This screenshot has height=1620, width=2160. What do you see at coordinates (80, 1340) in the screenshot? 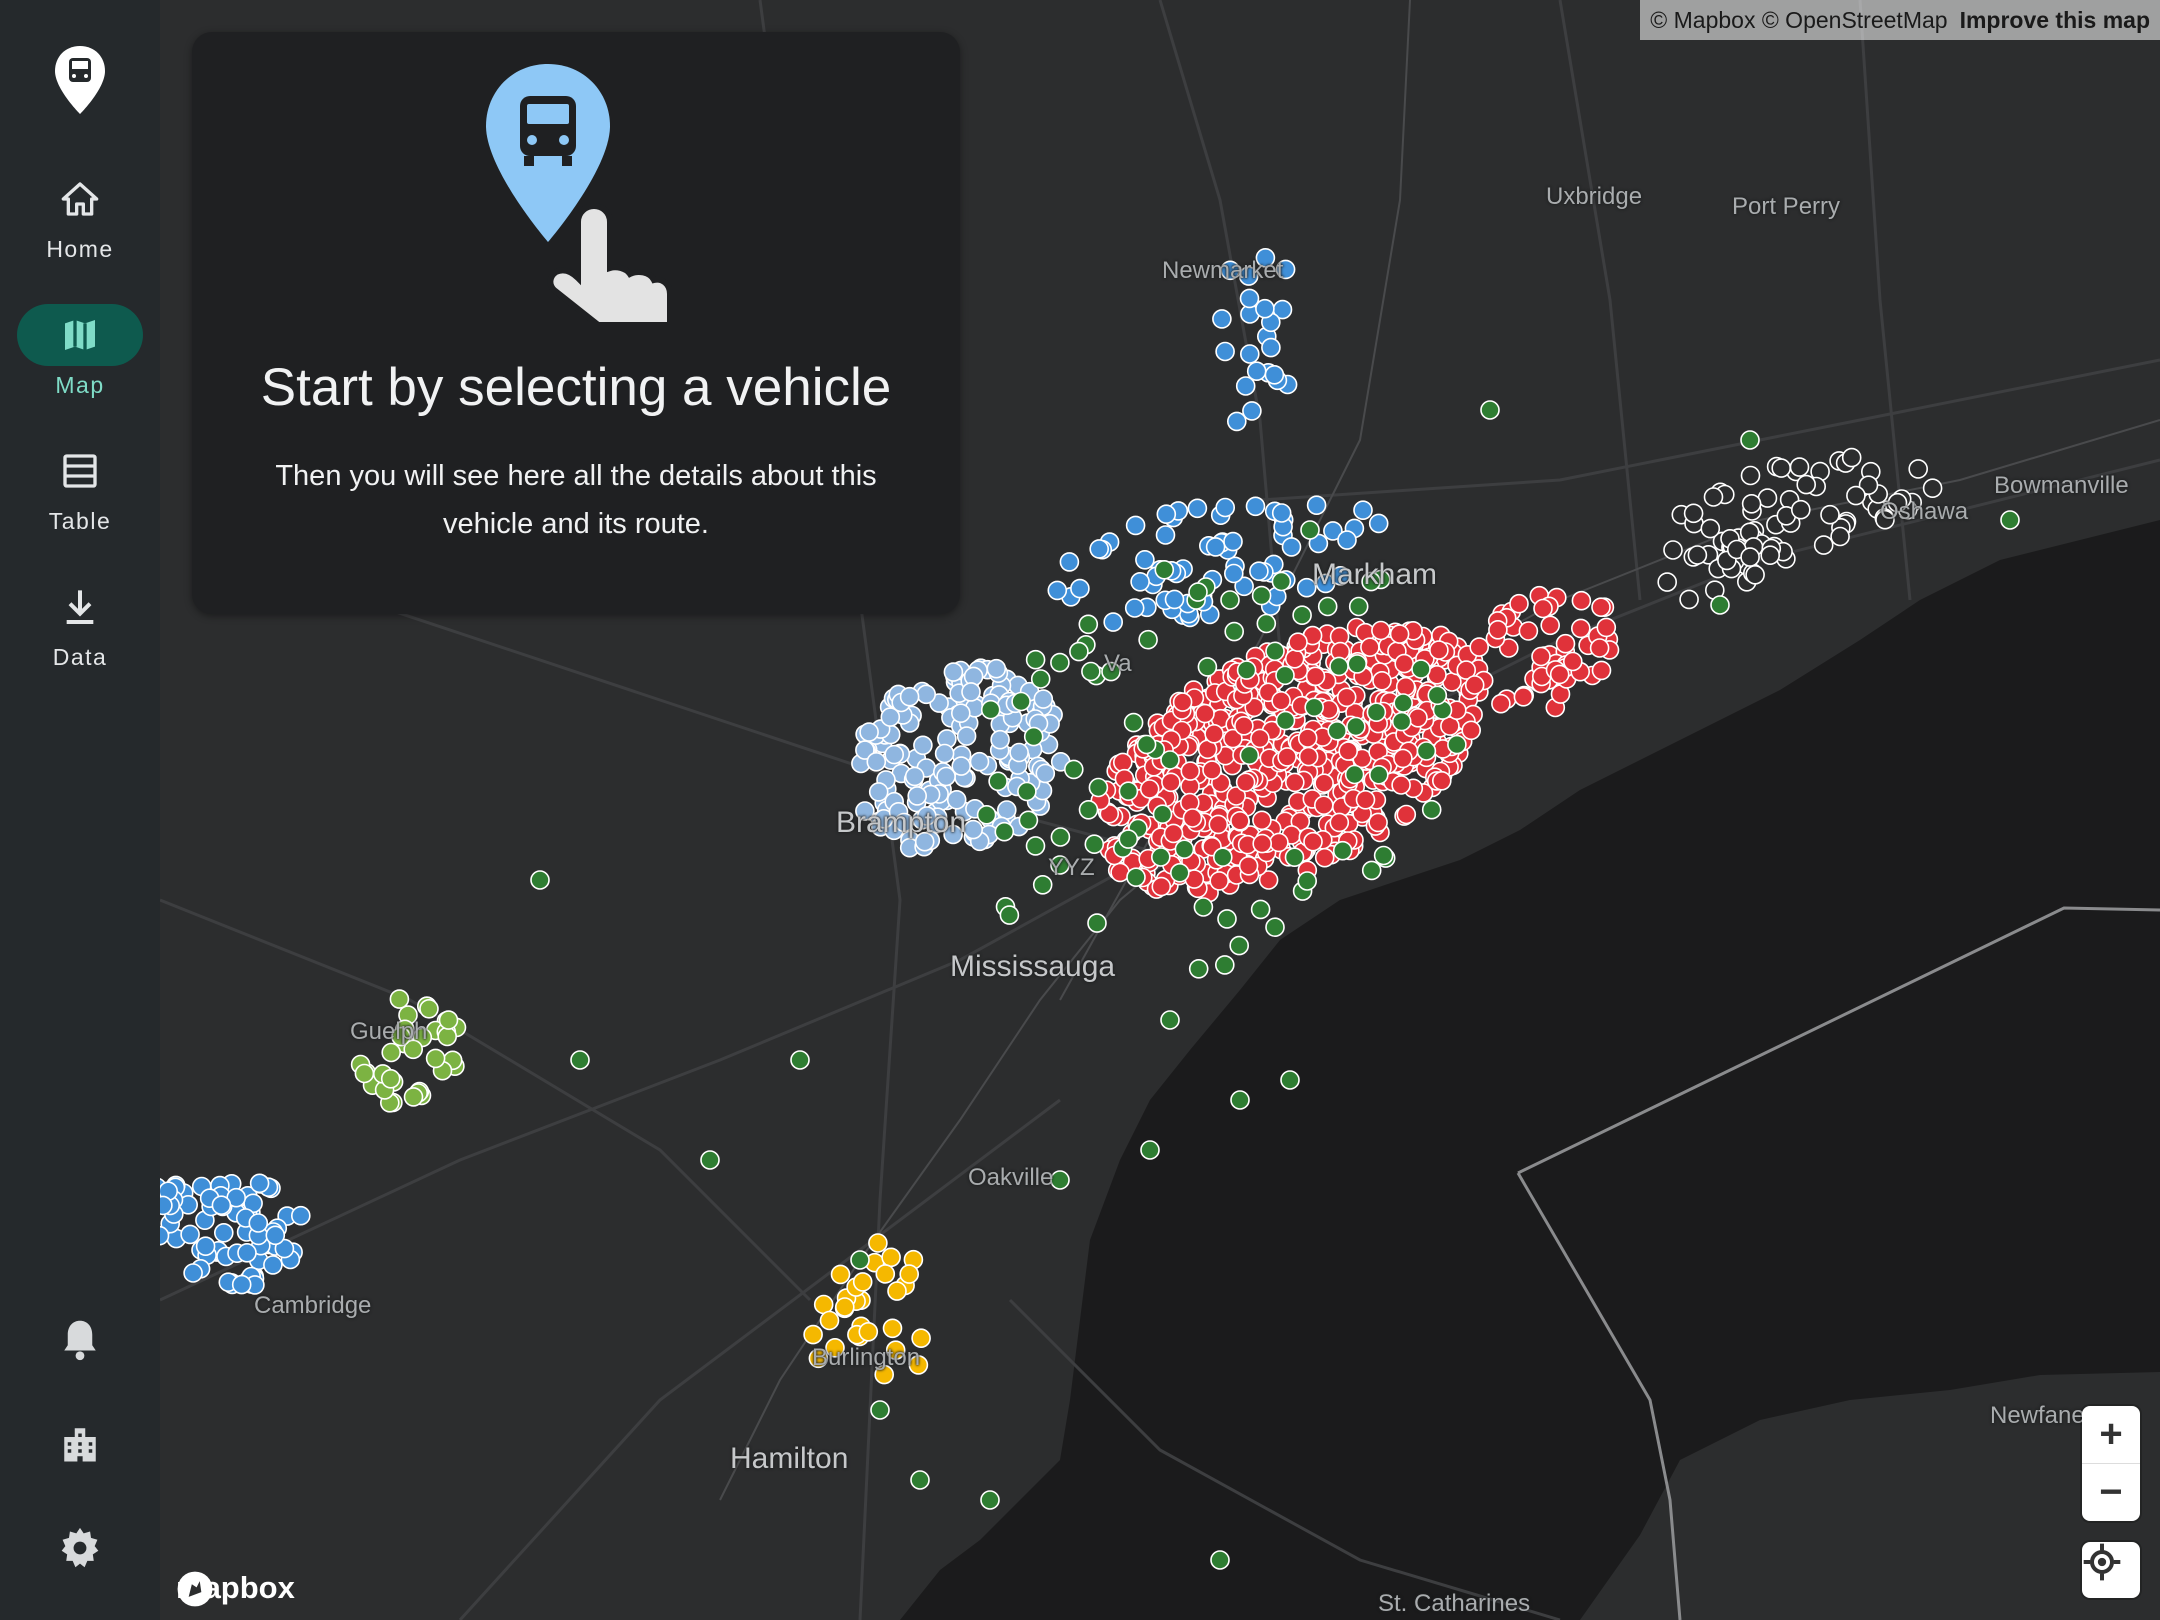
I see `bell-icon` at bounding box center [80, 1340].